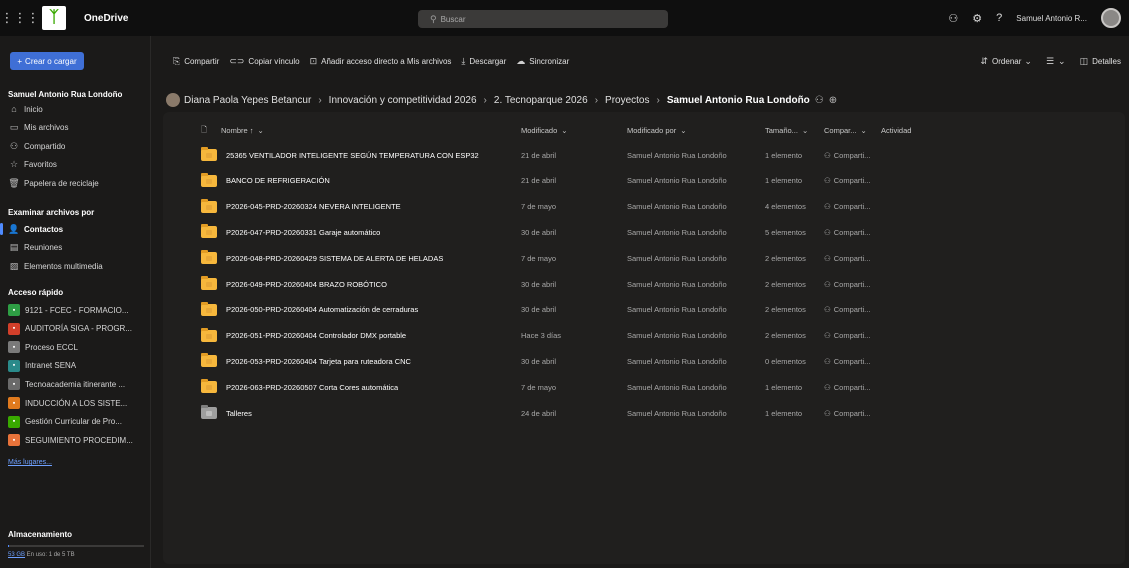 The image size is (1129, 568). I want to click on folder-icon: ▭, so click(14, 127).